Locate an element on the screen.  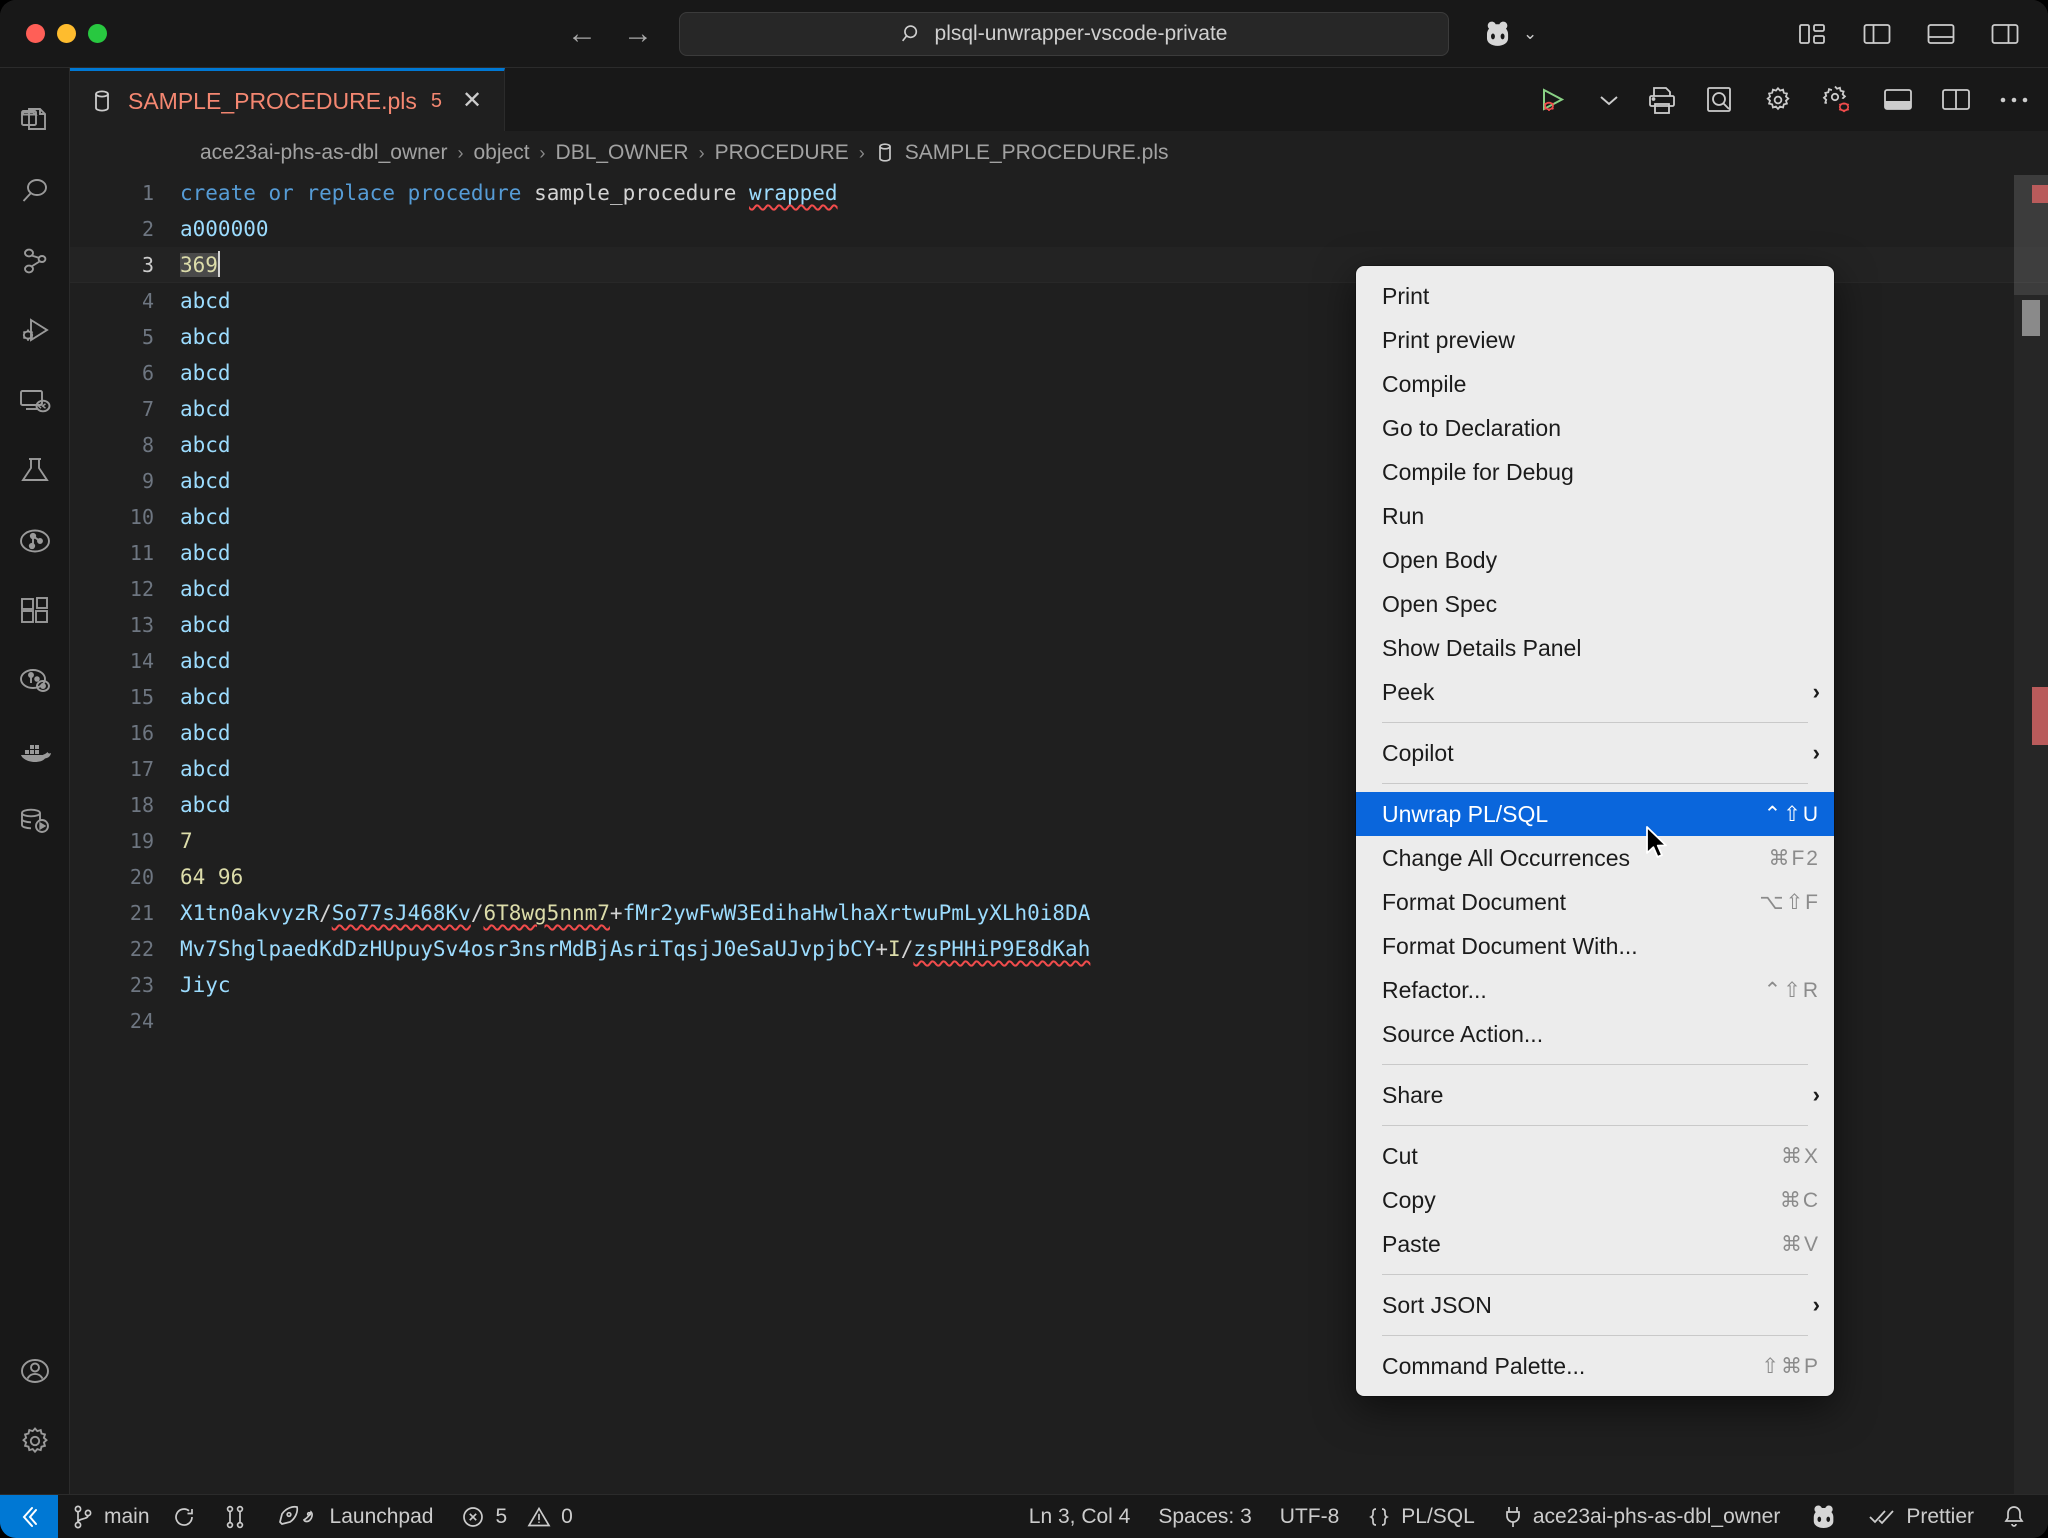
menu-item-label: Open Spec is located at coordinates (1440, 603).